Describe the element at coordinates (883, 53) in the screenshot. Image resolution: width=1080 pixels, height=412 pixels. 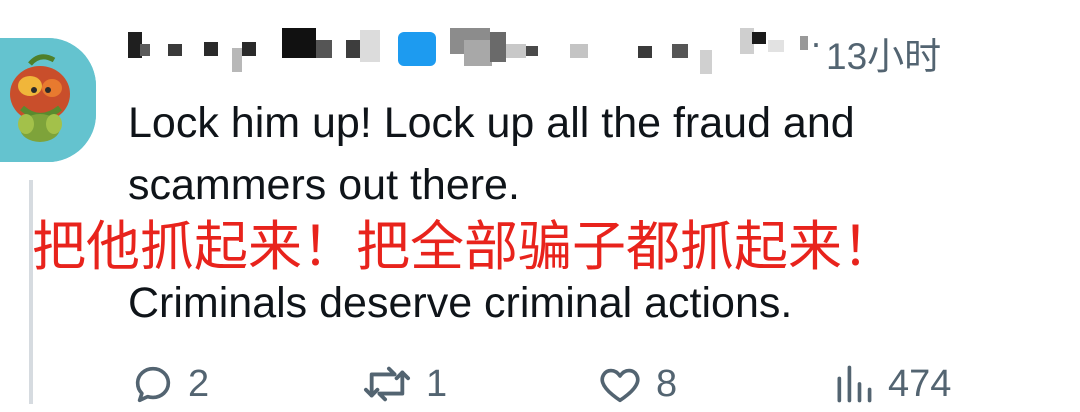
I see `tweet-timestamp: 13小时` at that location.